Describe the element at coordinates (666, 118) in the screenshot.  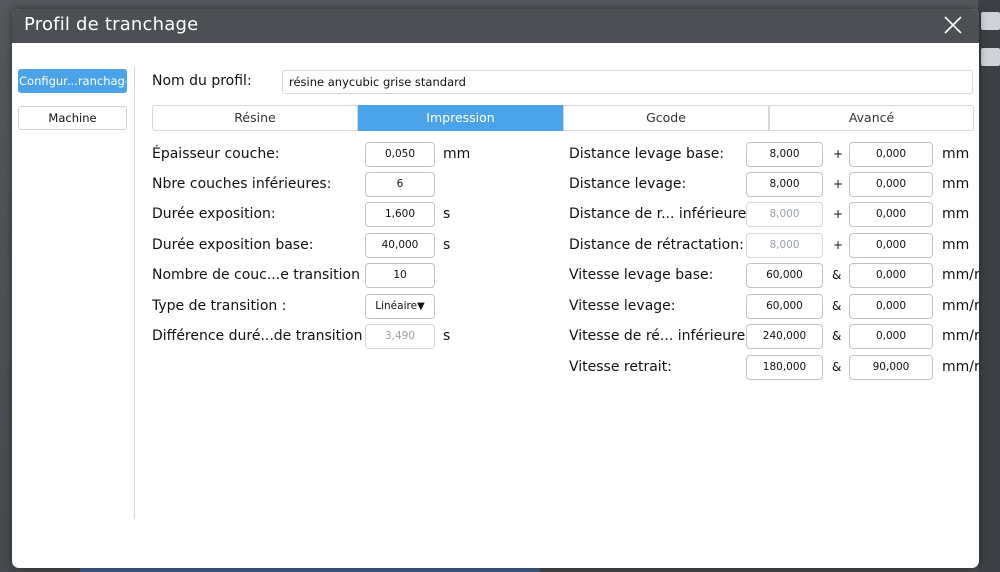
I see `tab-gcode: Gcode` at that location.